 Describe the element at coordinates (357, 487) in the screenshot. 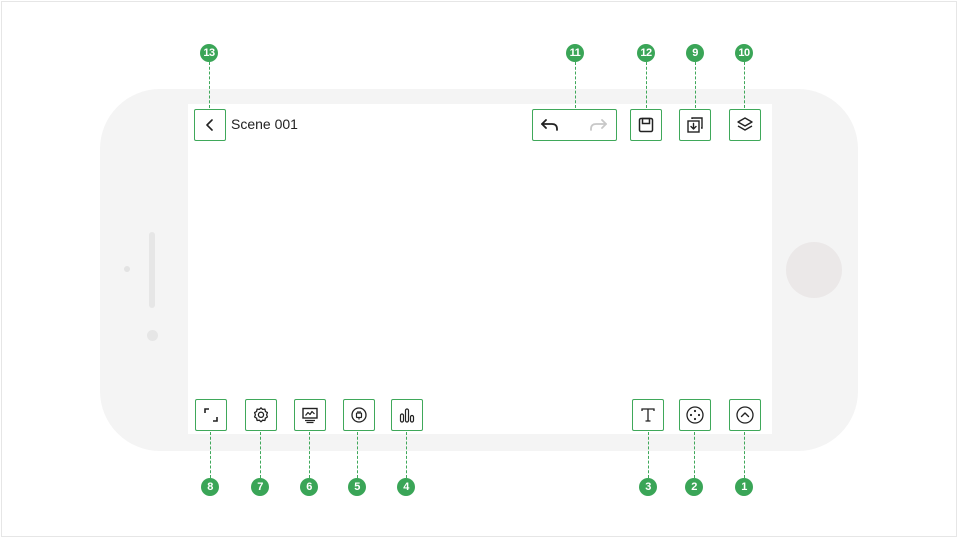

I see `annotation-badge-5: 5` at that location.